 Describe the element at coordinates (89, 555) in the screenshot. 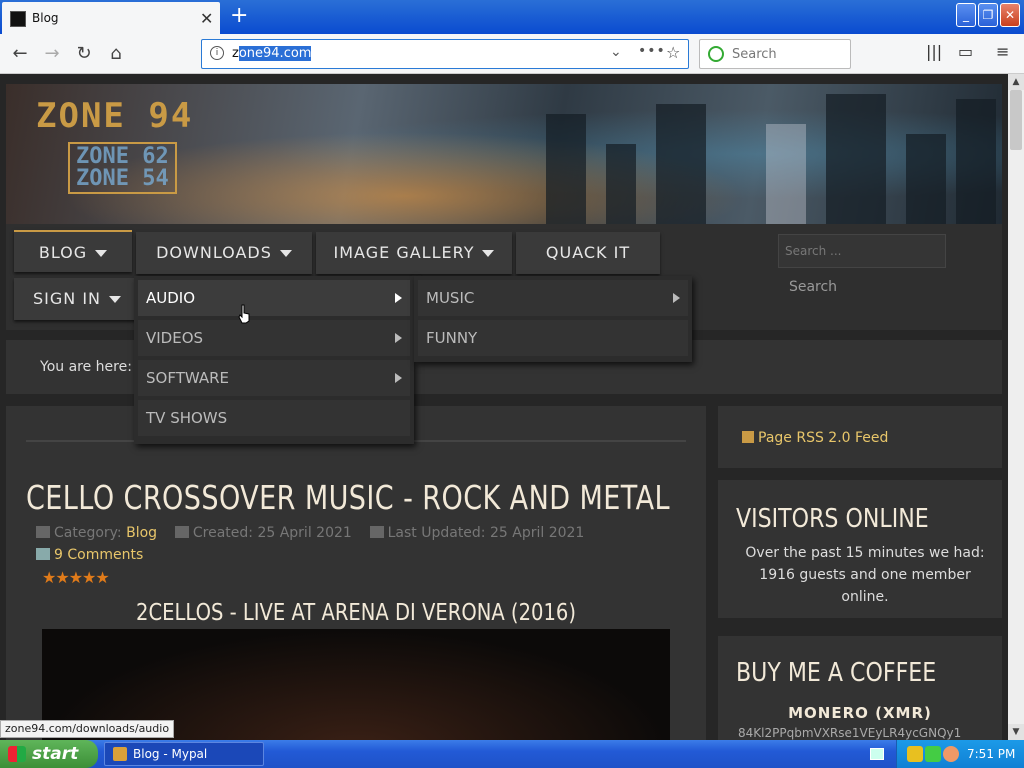

I see `comments-link: 9 Comments` at that location.